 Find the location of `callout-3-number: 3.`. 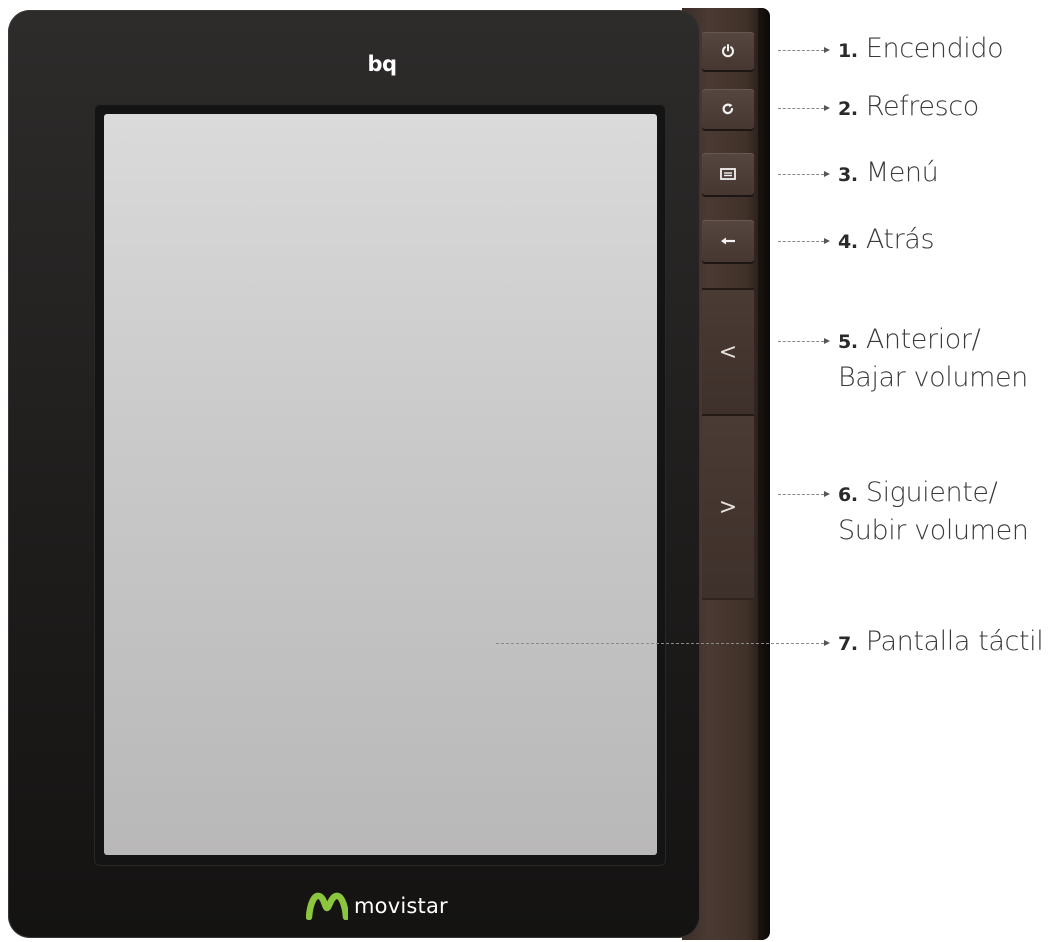

callout-3-number: 3. is located at coordinates (848, 175).